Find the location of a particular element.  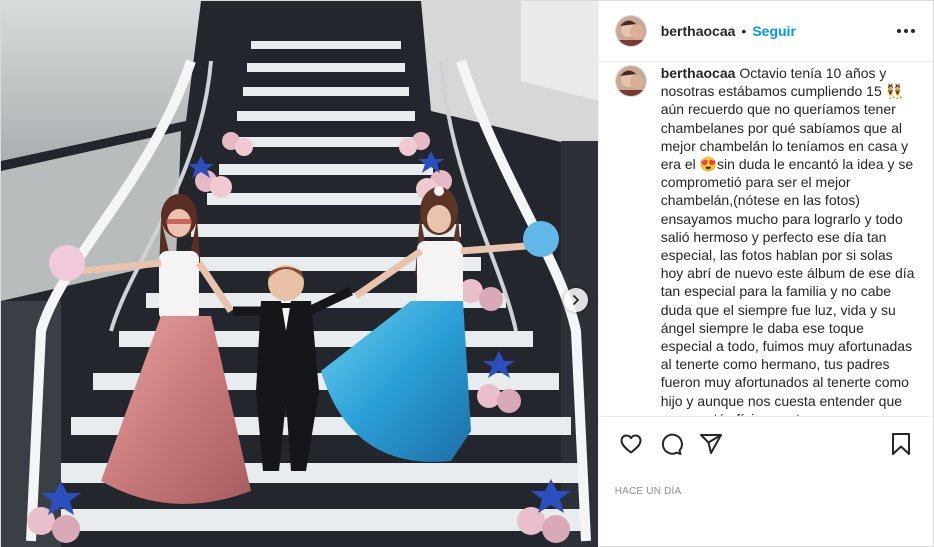

save-button is located at coordinates (901, 444).